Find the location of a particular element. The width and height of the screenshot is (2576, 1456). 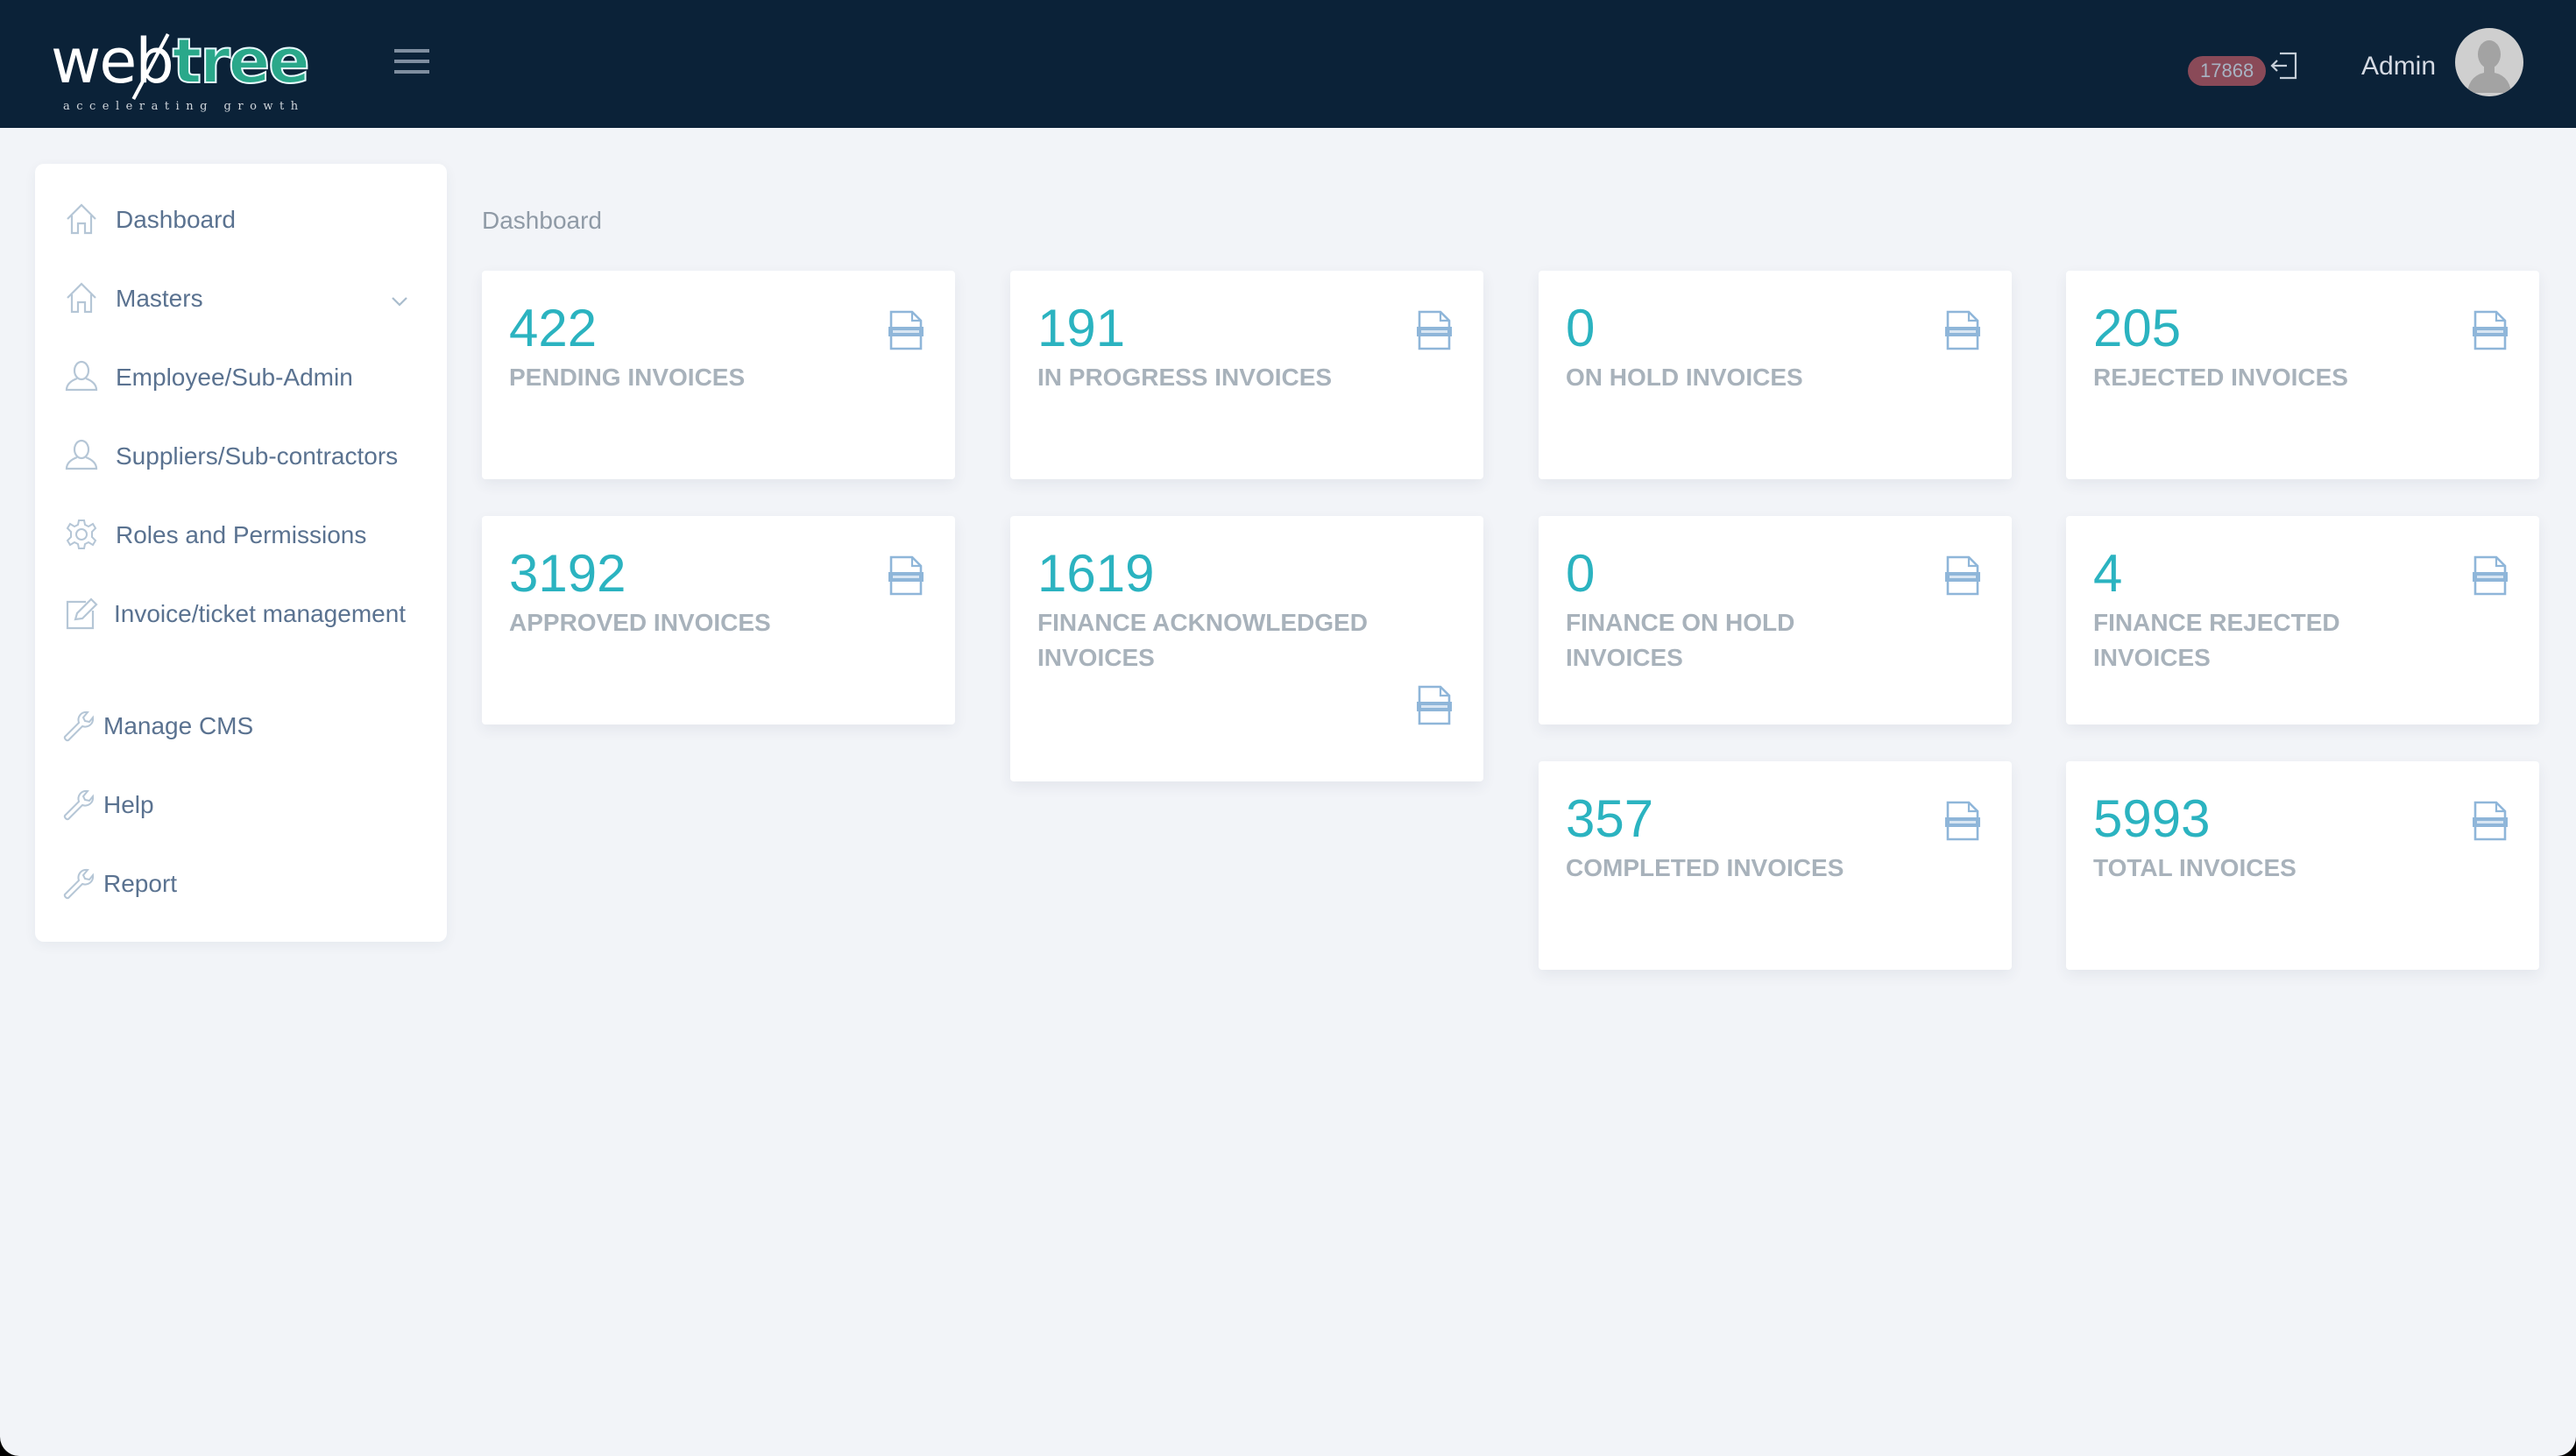

stat-card-approved: 3192 APPROVED INVOICES is located at coordinates (718, 620).